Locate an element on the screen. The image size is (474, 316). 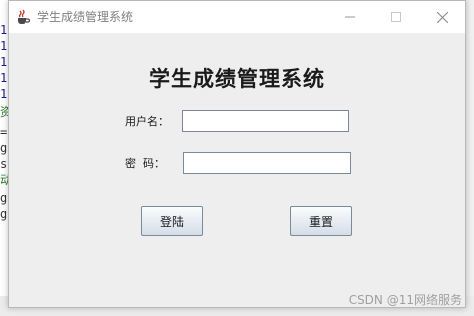
password-input is located at coordinates (267, 163).